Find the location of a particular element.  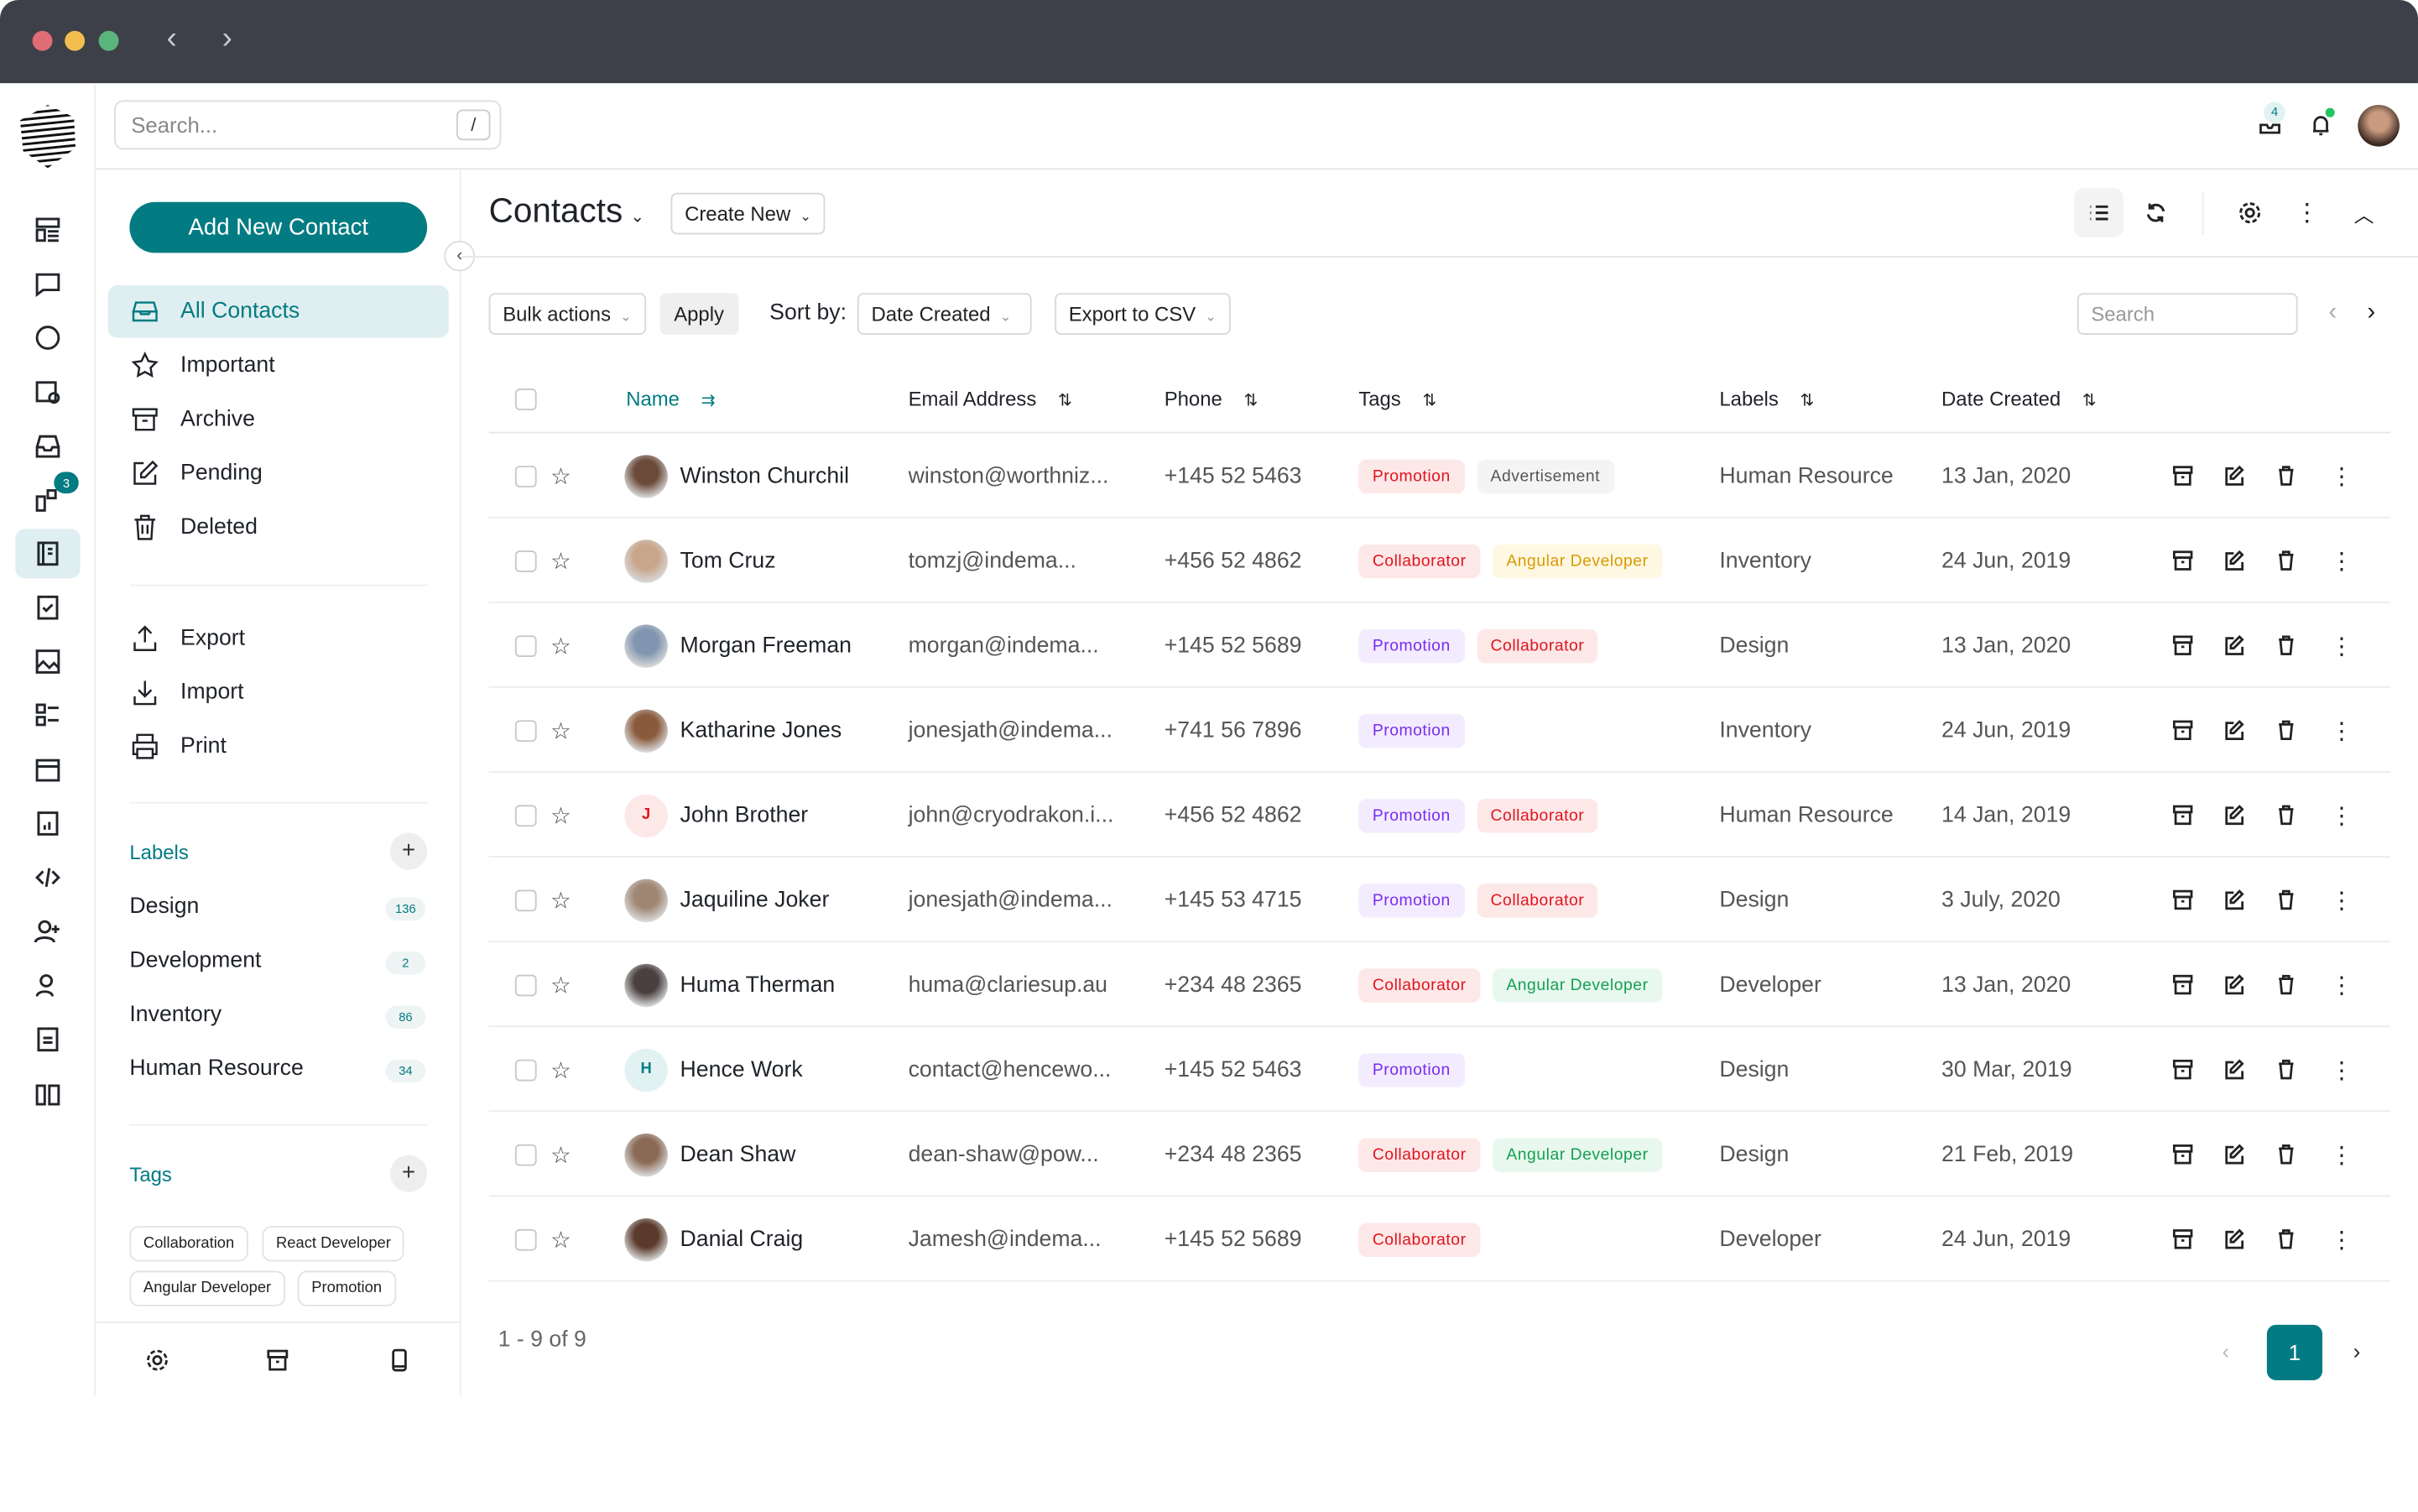

global-search-input: Search... / is located at coordinates (308, 125).